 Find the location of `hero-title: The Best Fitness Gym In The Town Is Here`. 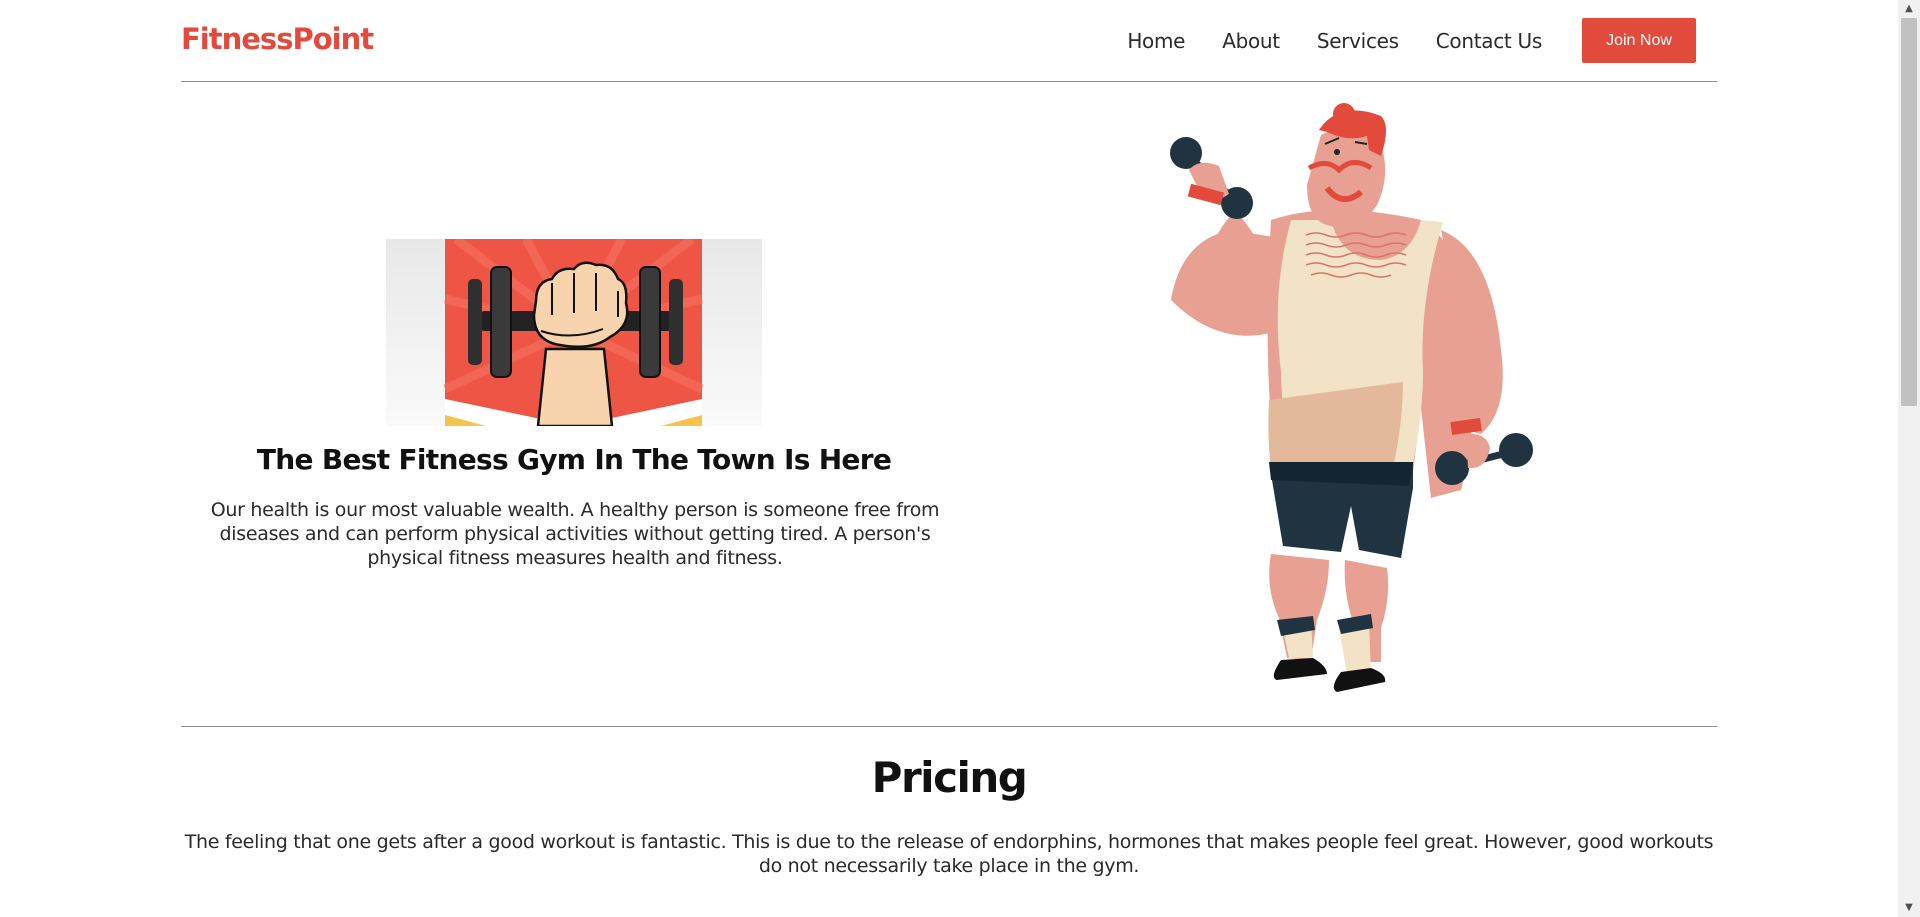

hero-title: The Best Fitness Gym In The Town Is Here is located at coordinates (574, 459).